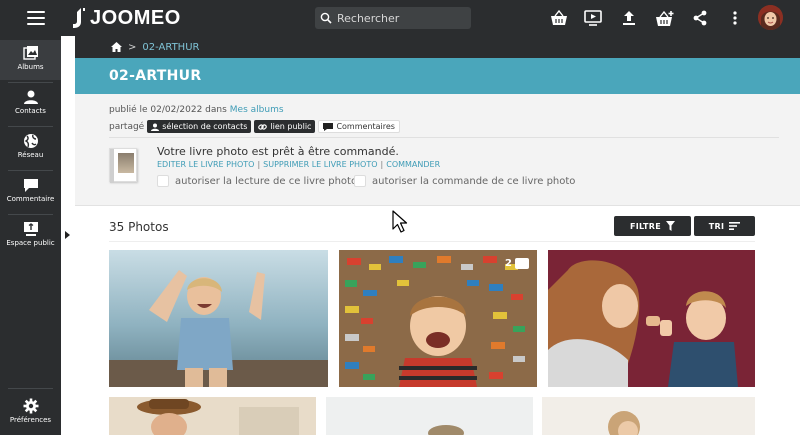 The height and width of the screenshot is (435, 800). I want to click on filter-button: FILTRE, so click(652, 226).